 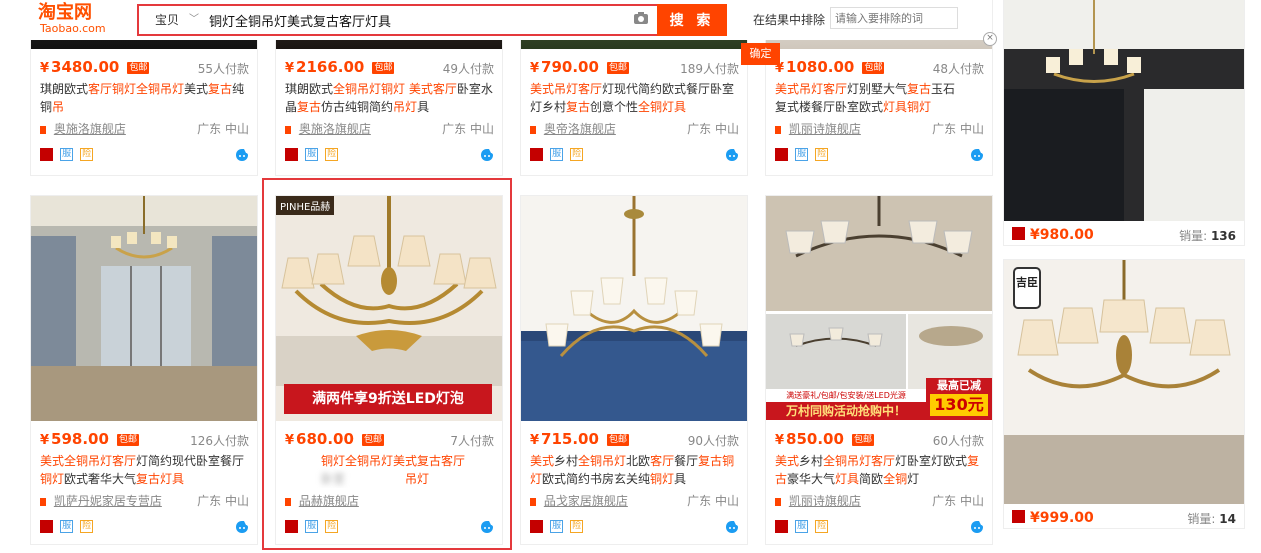 I want to click on product-title: 美式吊灯客厅灯别墅大气复古玉石 复式楼餐厅卧室欧式灯具铜灯, so click(x=879, y=98).